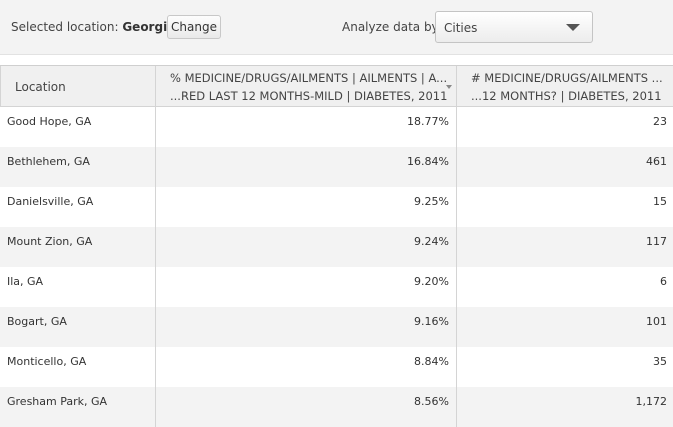 The image size is (673, 427). Describe the element at coordinates (561, 367) in the screenshot. I see `cell-count: 35` at that location.